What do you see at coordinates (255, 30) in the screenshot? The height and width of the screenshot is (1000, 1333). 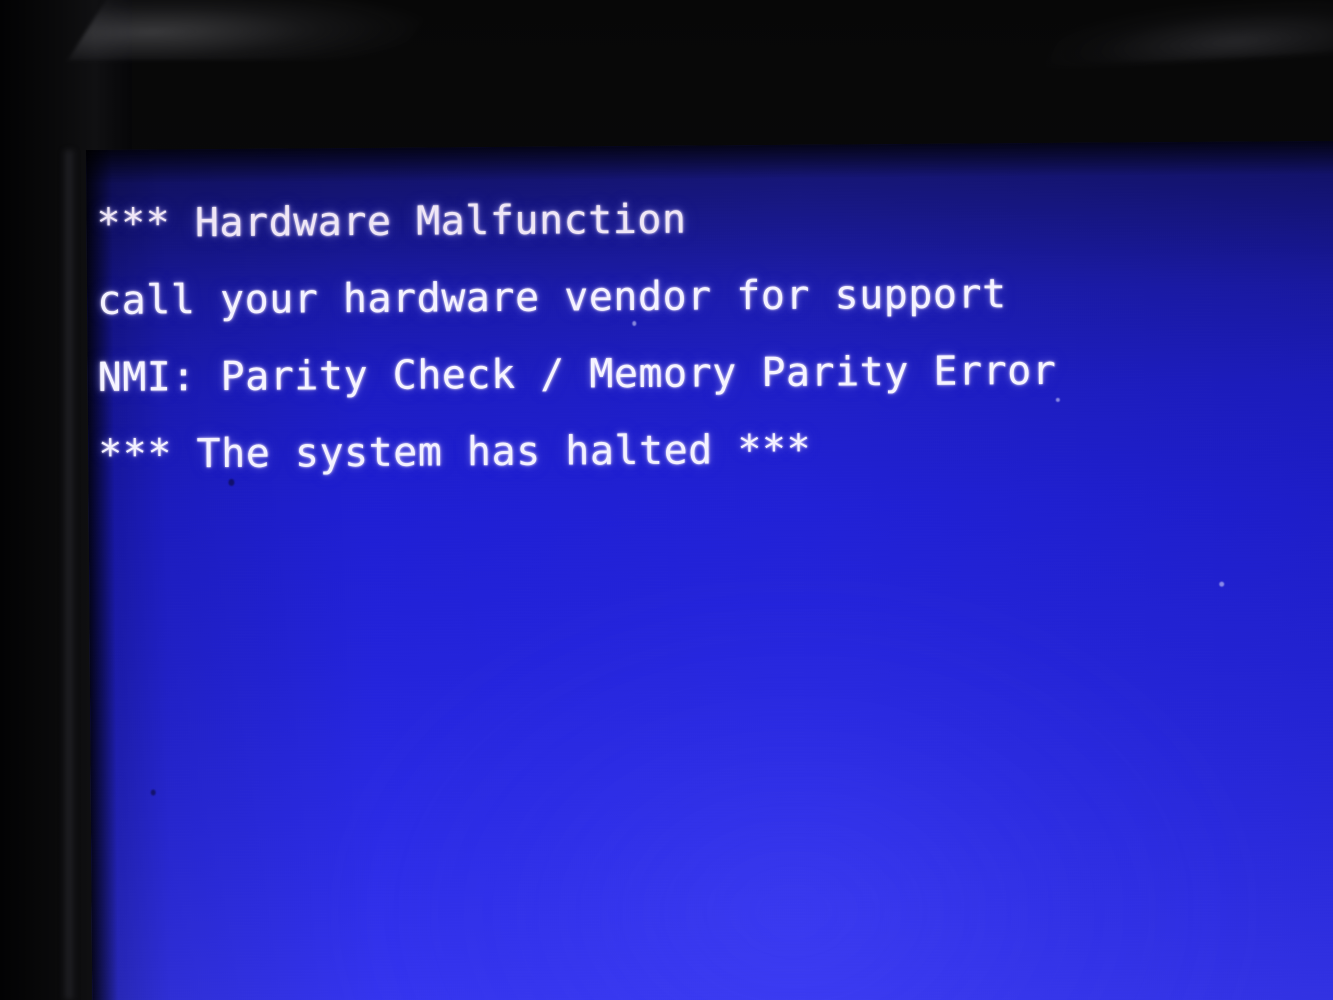 I see `bezel-glare-top-left` at bounding box center [255, 30].